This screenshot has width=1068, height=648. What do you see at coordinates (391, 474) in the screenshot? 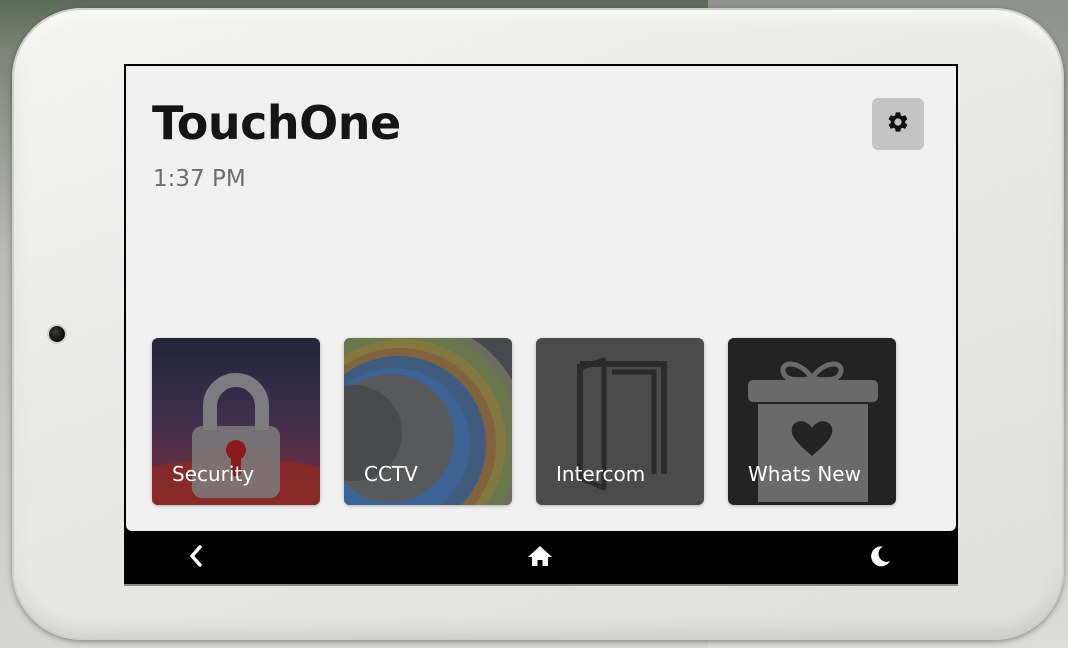
I see `tile-label: CCTV` at bounding box center [391, 474].